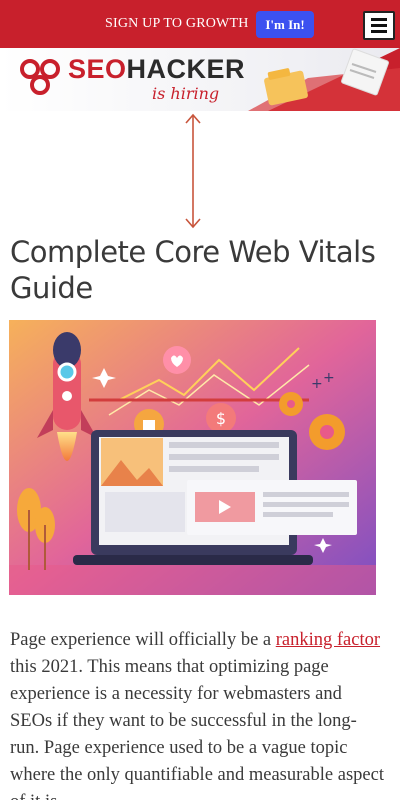 The image size is (400, 800). I want to click on im-in-button: I'm In!, so click(285, 24).